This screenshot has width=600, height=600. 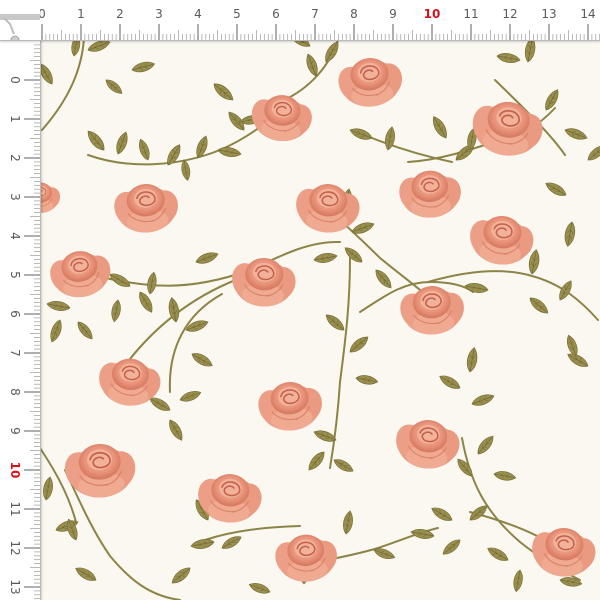 I want to click on ruler-left: 012345678910111213, so click(x=20, y=300).